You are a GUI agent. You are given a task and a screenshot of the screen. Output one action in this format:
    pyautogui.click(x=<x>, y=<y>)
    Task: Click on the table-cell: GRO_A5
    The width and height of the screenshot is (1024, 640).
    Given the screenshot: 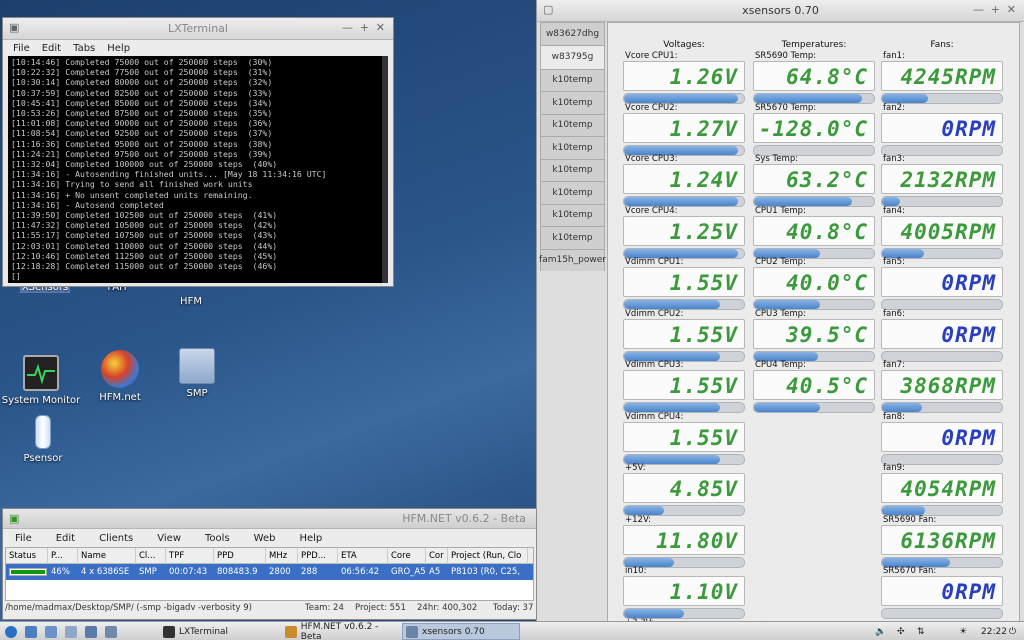 What is the action you would take?
    pyautogui.click(x=408, y=572)
    